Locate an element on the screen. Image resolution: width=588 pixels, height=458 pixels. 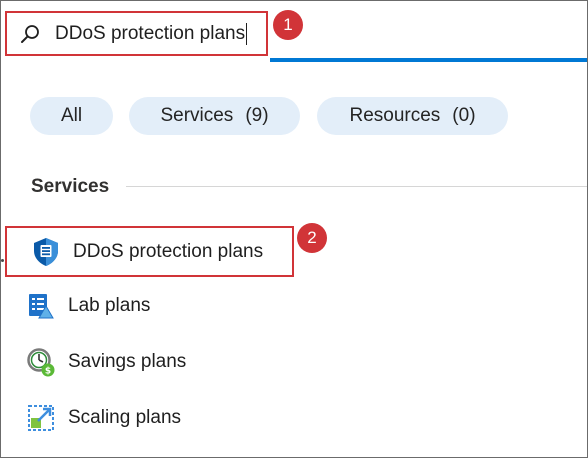
service-item-scaling-plans: Scaling plans is located at coordinates (103, 418).